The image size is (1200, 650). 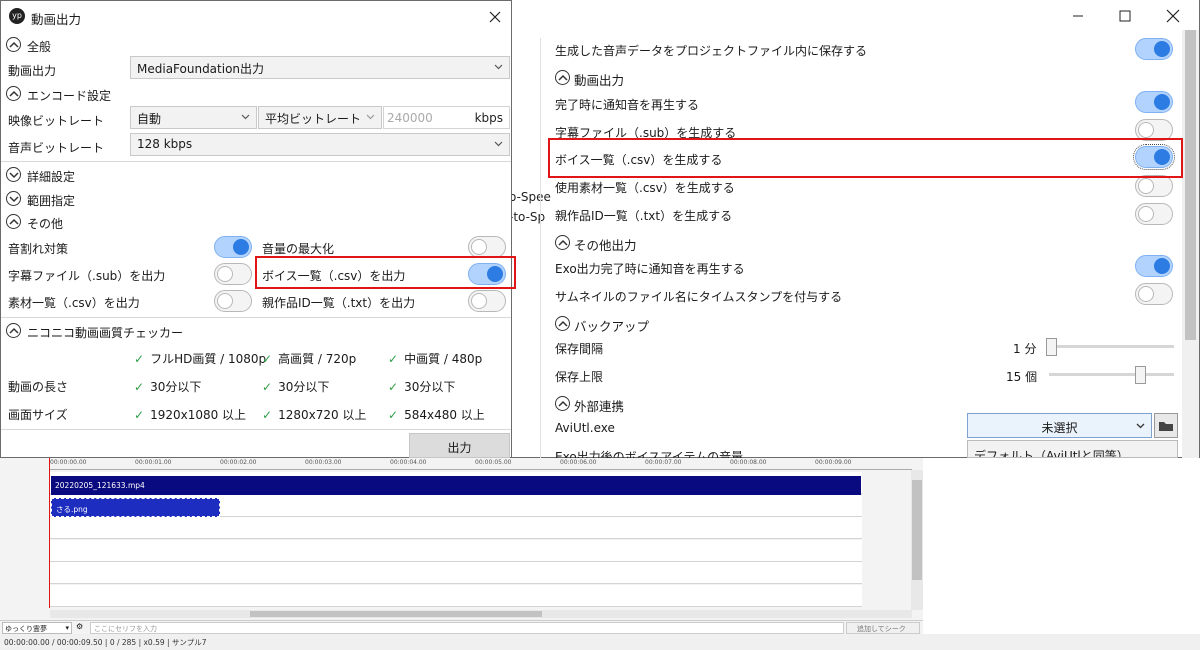 I want to click on subtitle-output-toggle, so click(x=233, y=274).